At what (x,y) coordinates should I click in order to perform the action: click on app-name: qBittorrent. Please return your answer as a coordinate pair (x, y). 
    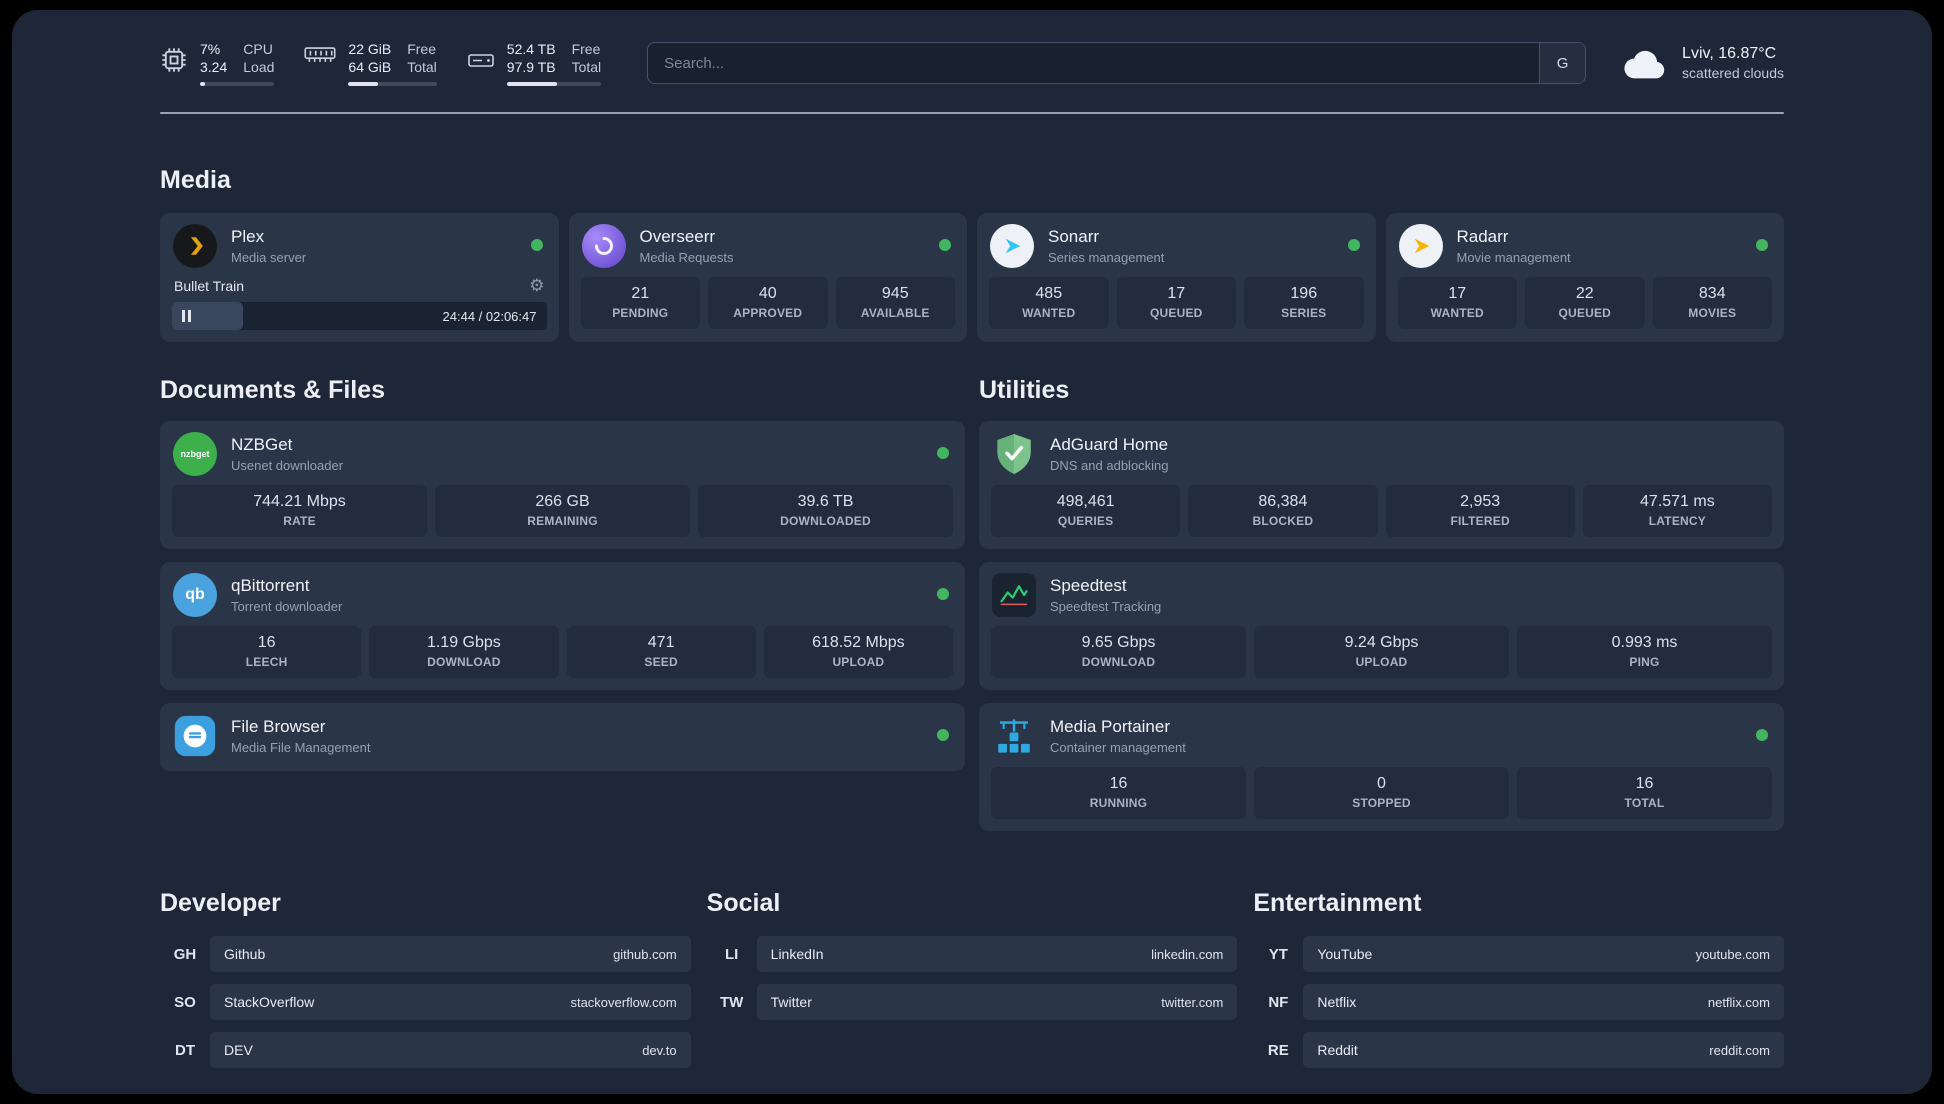
    Looking at the image, I should click on (270, 585).